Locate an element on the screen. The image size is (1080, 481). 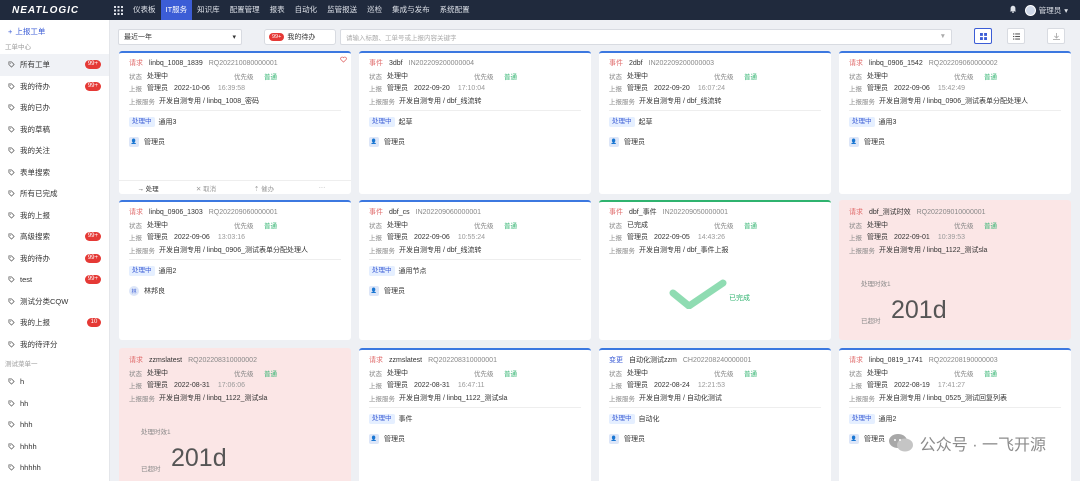
user-menu: 管理员 ▾ is located at coordinates (1046, 10).